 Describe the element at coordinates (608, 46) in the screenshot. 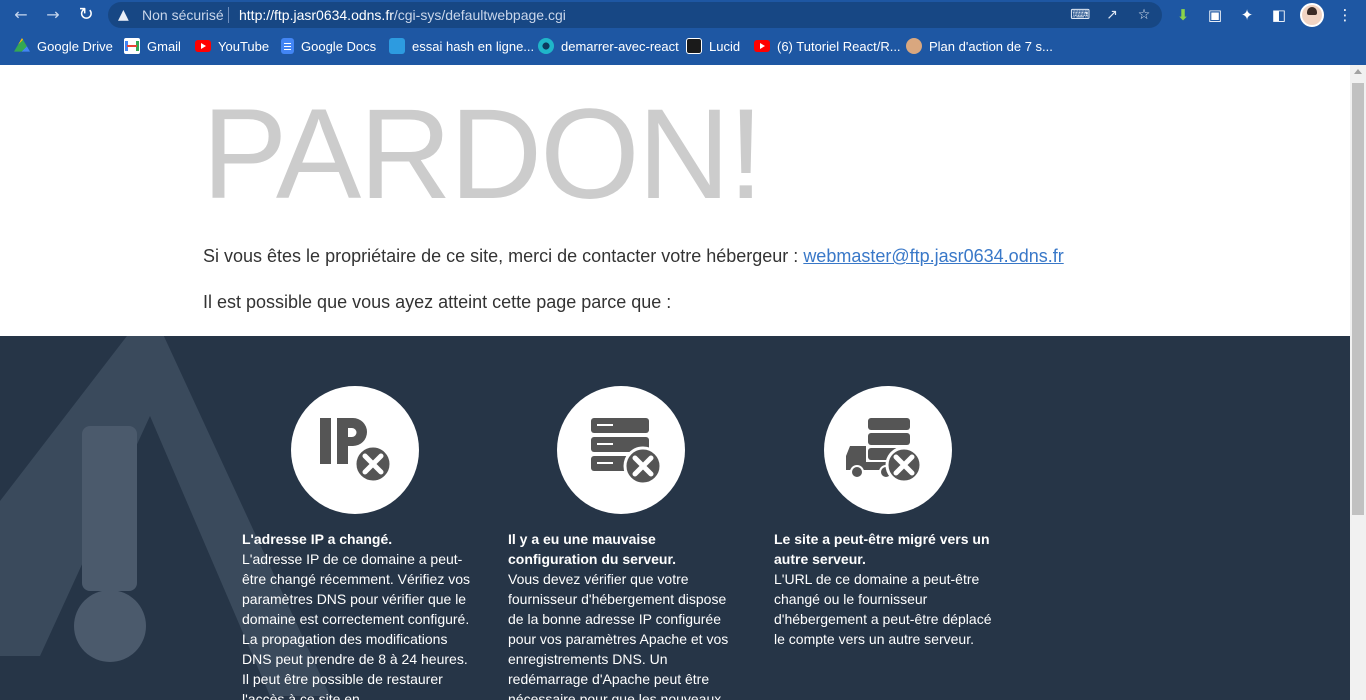

I see `bookmark-demarrer-react: demarrer-avec-react` at that location.